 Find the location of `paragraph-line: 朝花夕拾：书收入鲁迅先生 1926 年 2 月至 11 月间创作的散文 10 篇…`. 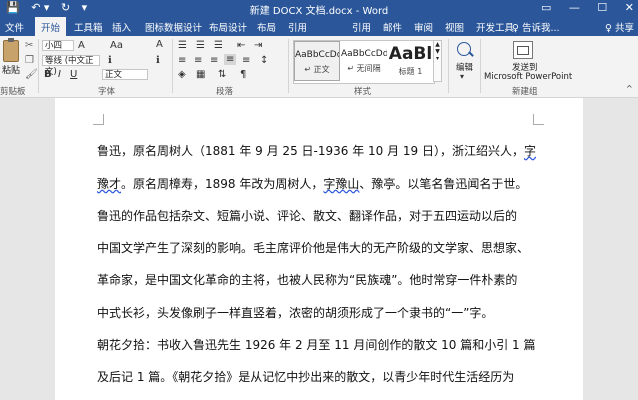

paragraph-line: 朝花夕拾：书收入鲁迅先生 1926 年 2 月至 11 月间创作的散文 10 篇… is located at coordinates (316, 345).